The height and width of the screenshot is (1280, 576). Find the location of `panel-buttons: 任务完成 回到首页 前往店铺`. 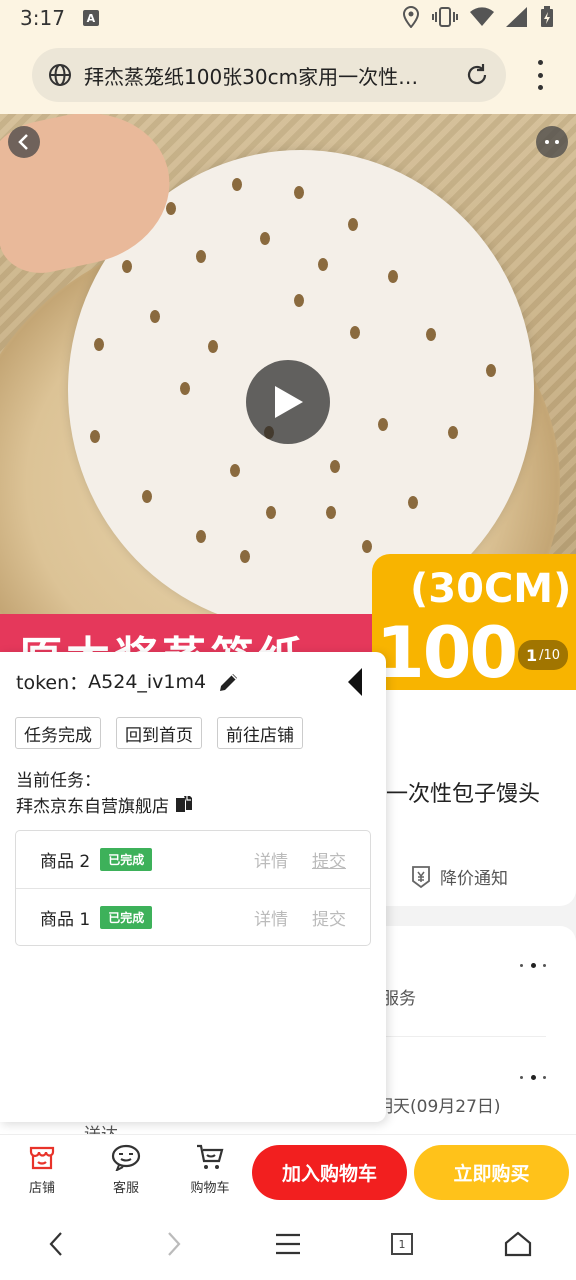

panel-buttons: 任务完成 回到首页 前往店铺 is located at coordinates (159, 733).